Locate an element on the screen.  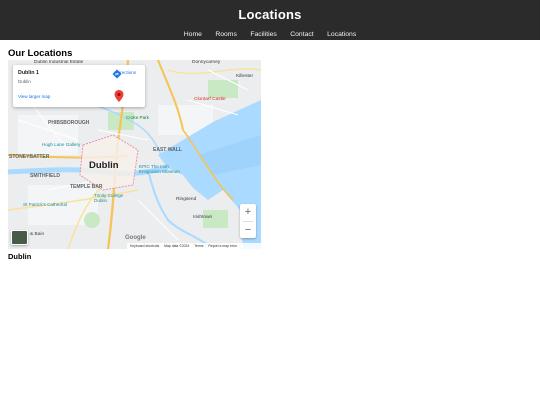
label-irishtown: Irishtown is located at coordinates (203, 217).